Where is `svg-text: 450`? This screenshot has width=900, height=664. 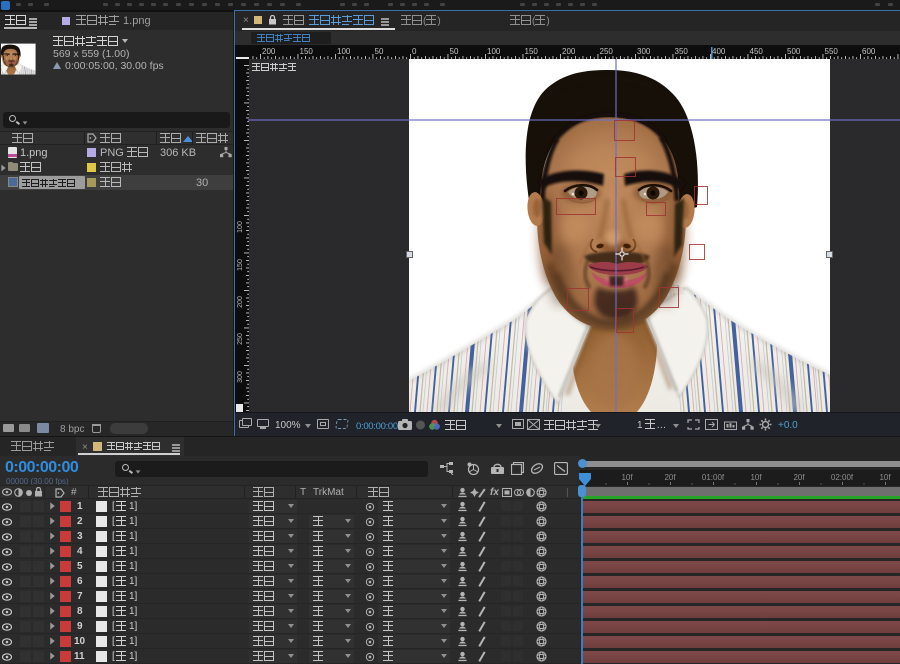
svg-text: 450 is located at coordinates (757, 51).